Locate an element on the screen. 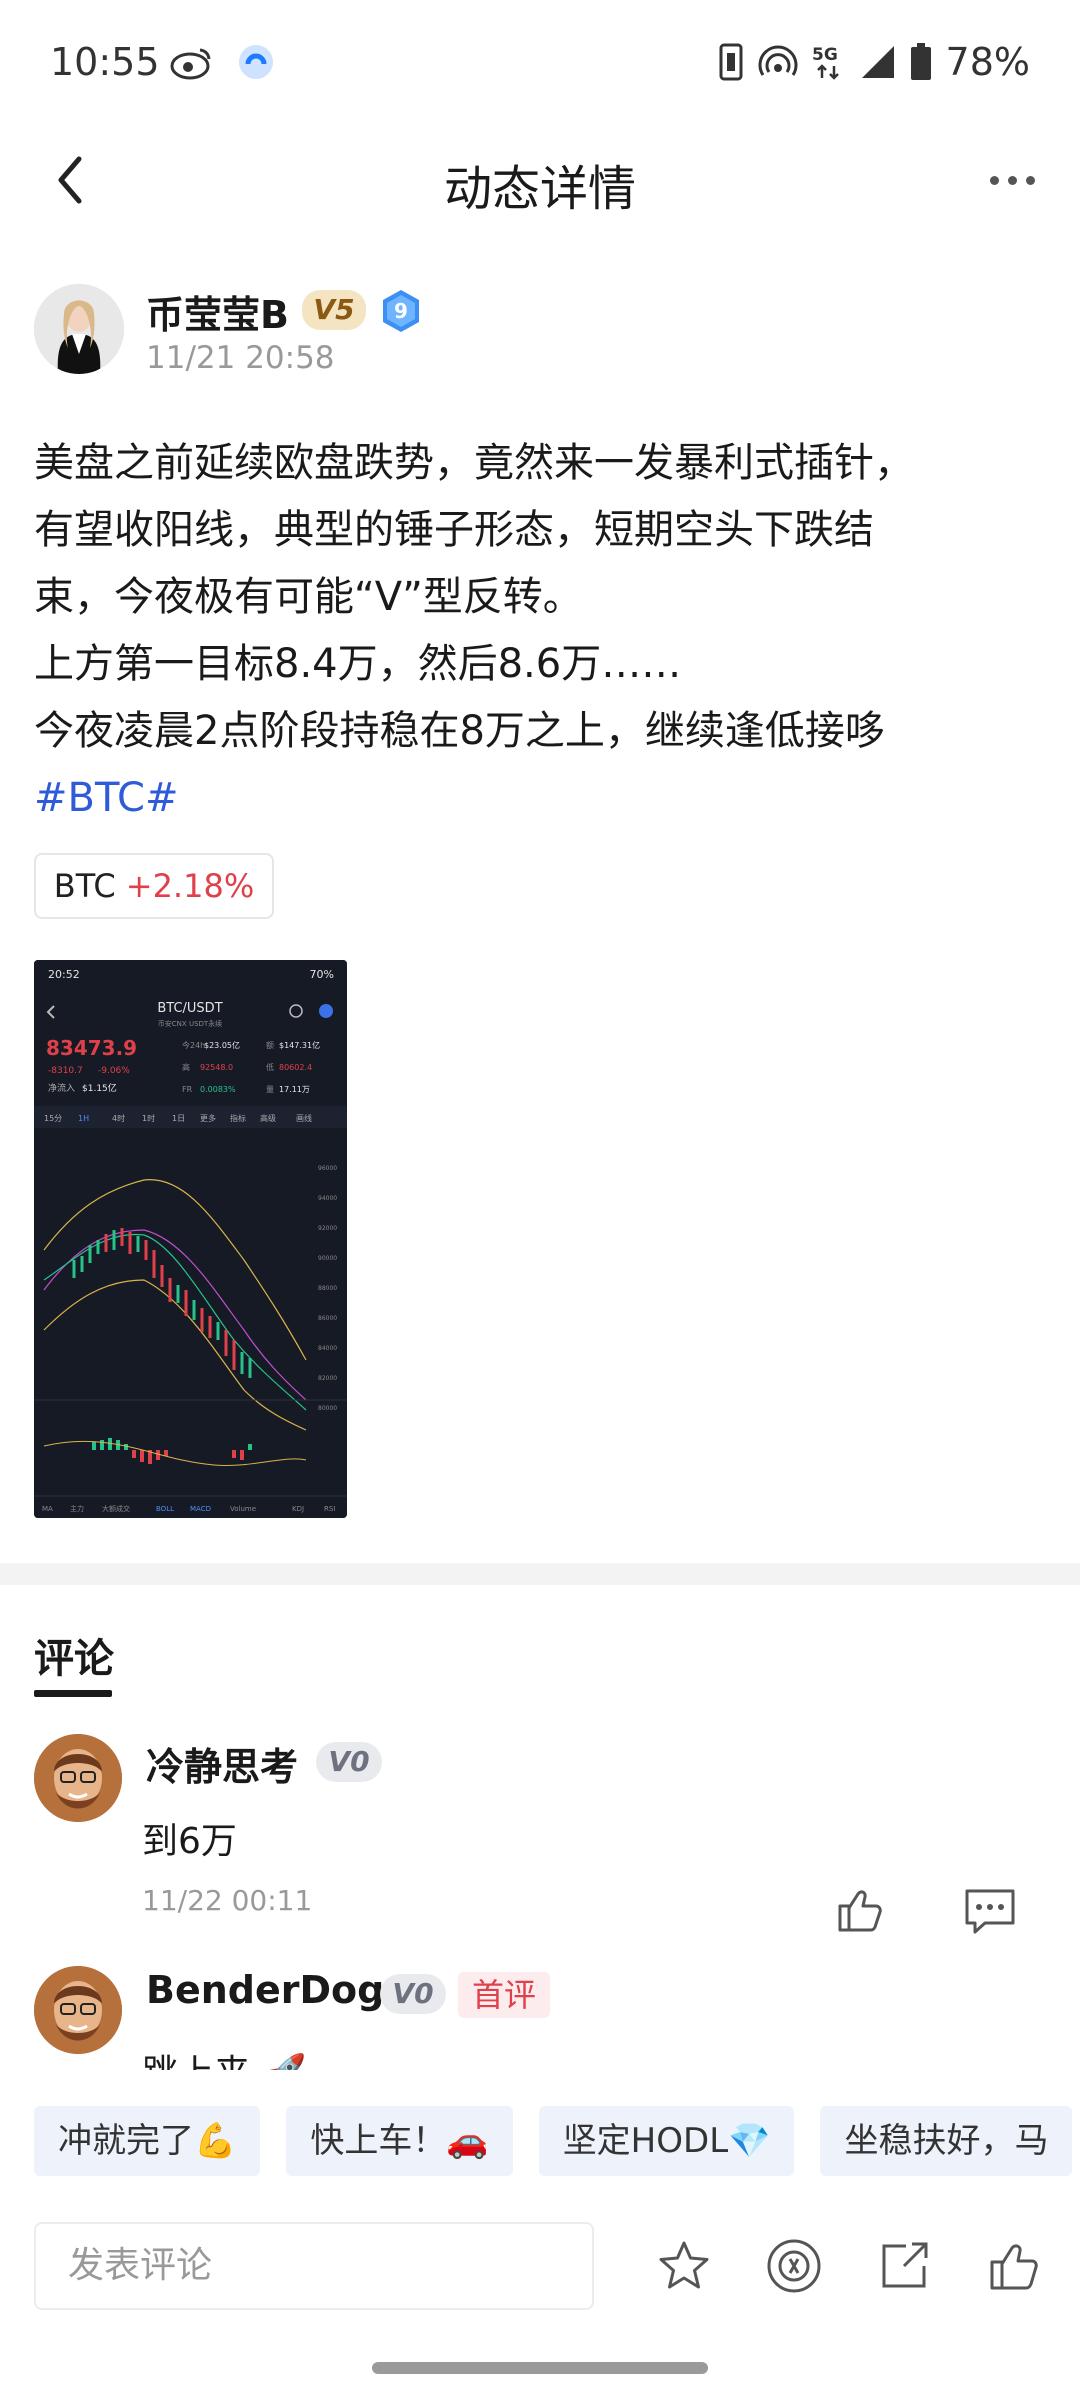 Image resolution: width=1080 pixels, height=2400 pixels. coin-tag: BTC +2.18% is located at coordinates (154, 886).